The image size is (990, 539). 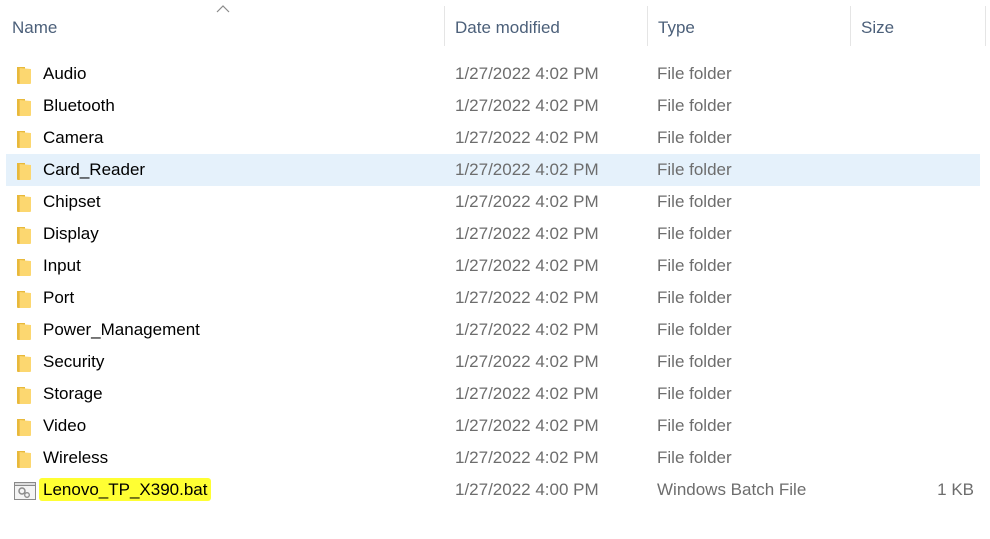 I want to click on file-name: Port, so click(x=58, y=298).